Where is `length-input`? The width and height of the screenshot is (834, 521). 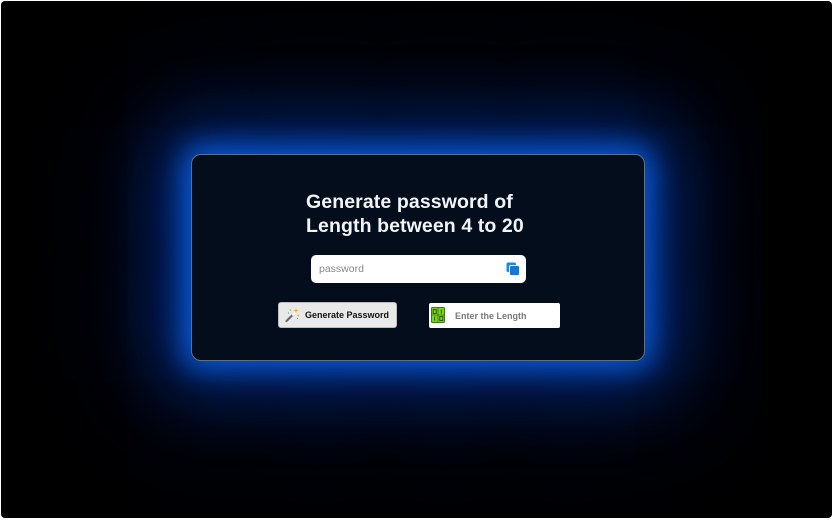 length-input is located at coordinates (503, 315).